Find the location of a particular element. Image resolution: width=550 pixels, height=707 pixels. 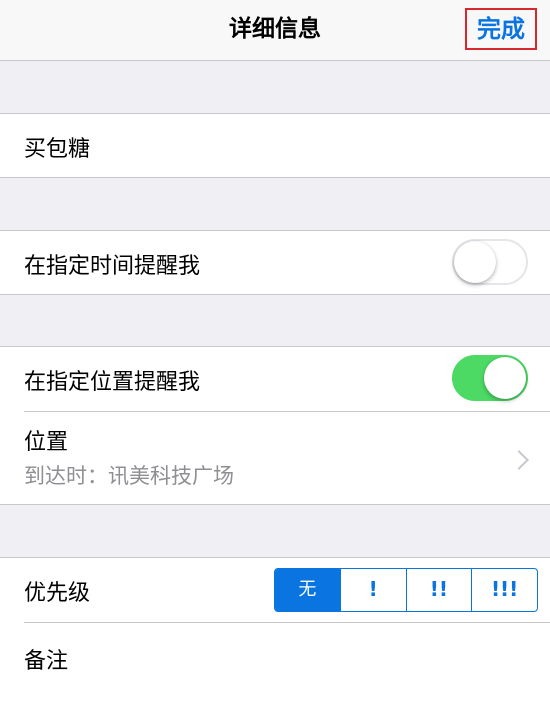

done-button: 完成 is located at coordinates (501, 29).